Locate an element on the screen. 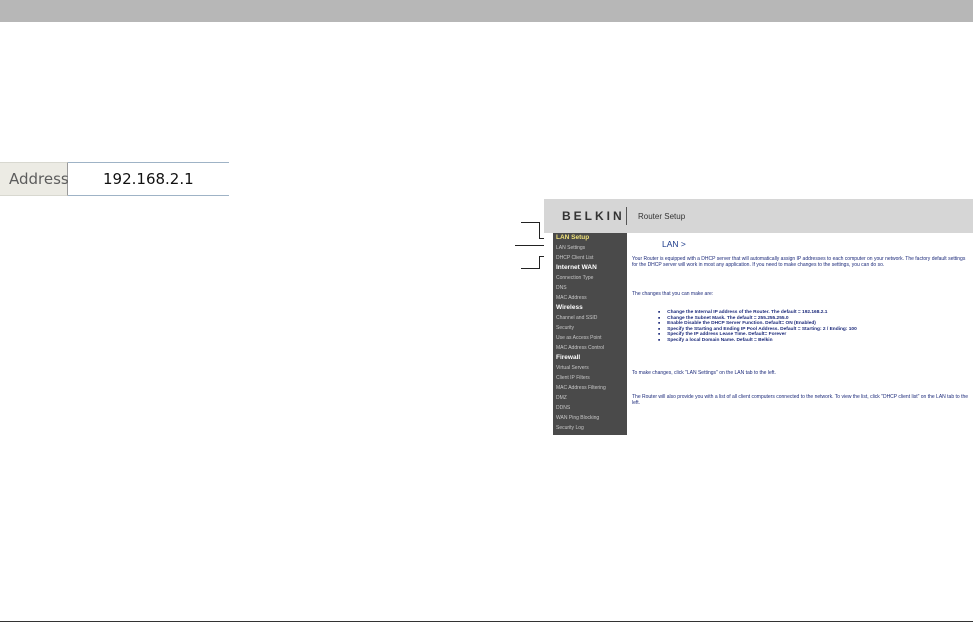 The width and height of the screenshot is (973, 624). callout-line-lan-setup-v is located at coordinates (539, 230).